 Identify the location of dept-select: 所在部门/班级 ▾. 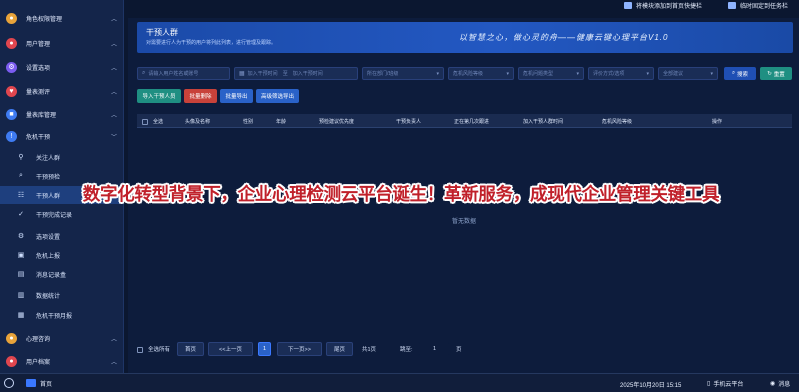
(403, 73).